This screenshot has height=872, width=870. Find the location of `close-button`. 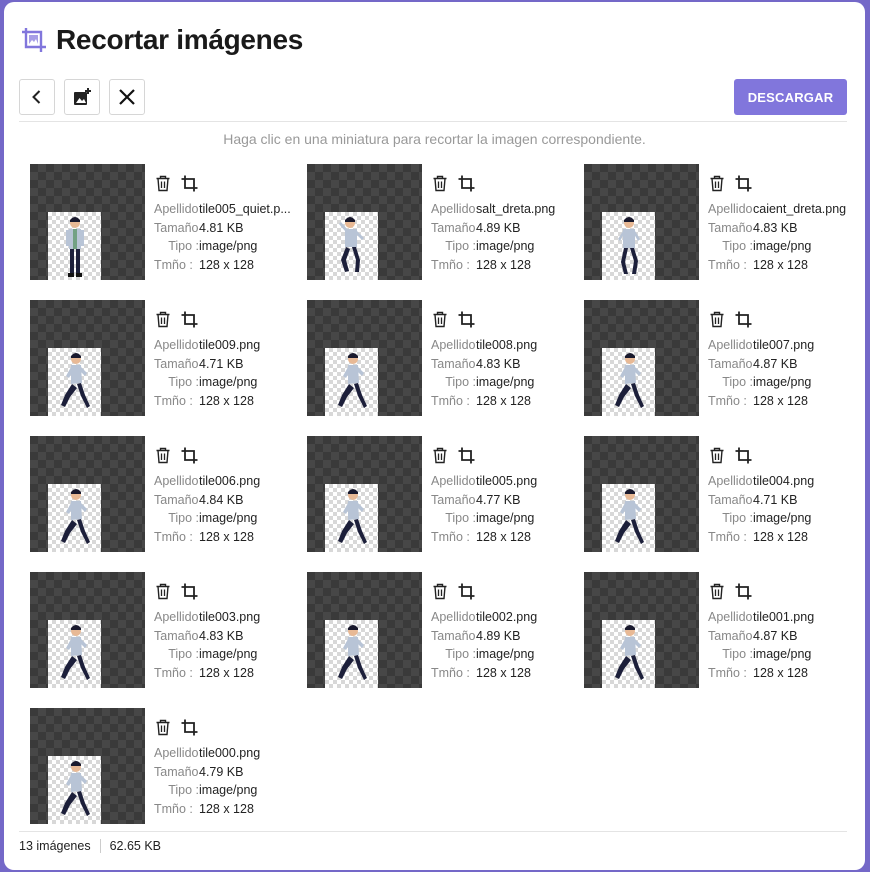

close-button is located at coordinates (127, 97).